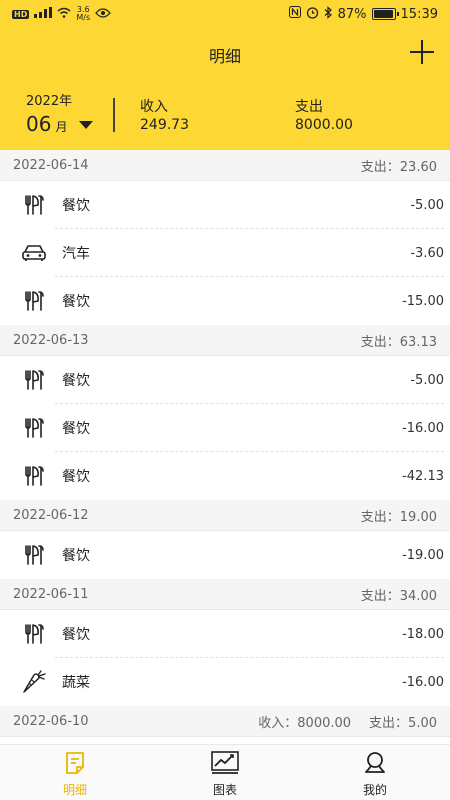 This screenshot has height=800, width=450. Describe the element at coordinates (352, 14) in the screenshot. I see `battery-percent: 87%` at that location.